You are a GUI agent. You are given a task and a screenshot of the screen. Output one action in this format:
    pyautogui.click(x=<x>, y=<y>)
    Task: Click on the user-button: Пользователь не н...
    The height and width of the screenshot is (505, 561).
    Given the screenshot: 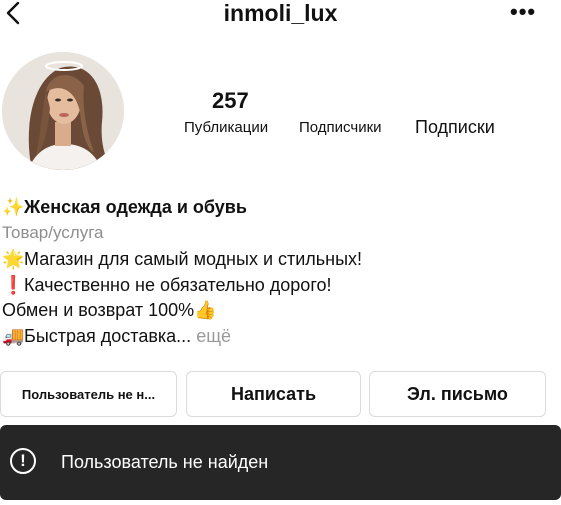 What is the action you would take?
    pyautogui.click(x=88, y=394)
    